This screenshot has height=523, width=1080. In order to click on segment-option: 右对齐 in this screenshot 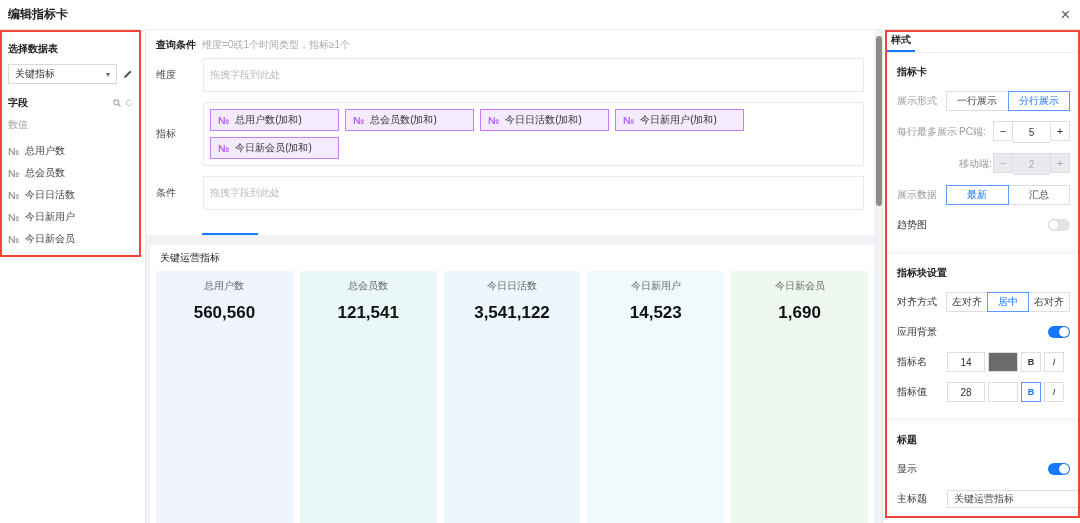, I will do `click(1049, 302)`.